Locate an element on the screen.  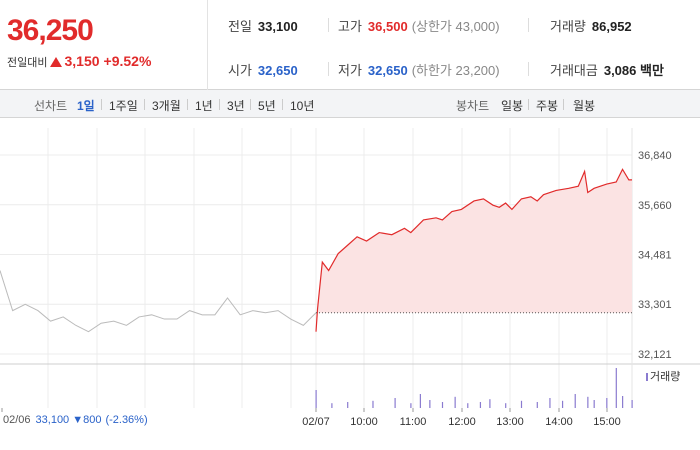
period-1y: 1년 is located at coordinates (204, 105).